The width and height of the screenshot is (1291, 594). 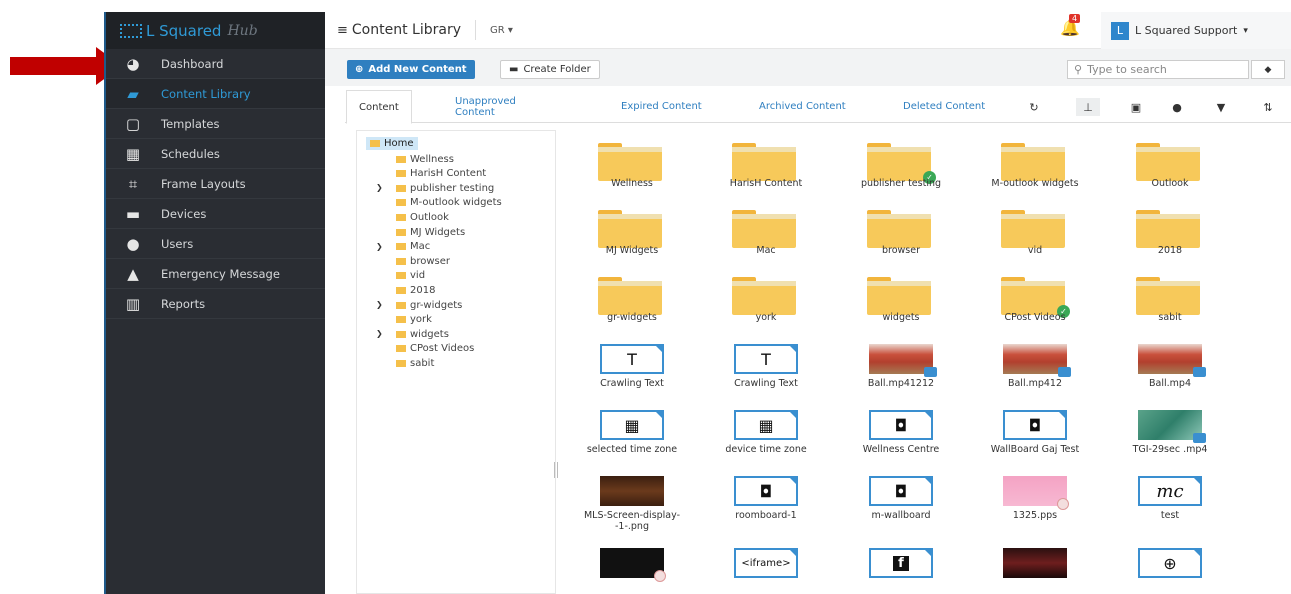 I want to click on create-folder-button: ▬ Create Folder, so click(x=550, y=69).